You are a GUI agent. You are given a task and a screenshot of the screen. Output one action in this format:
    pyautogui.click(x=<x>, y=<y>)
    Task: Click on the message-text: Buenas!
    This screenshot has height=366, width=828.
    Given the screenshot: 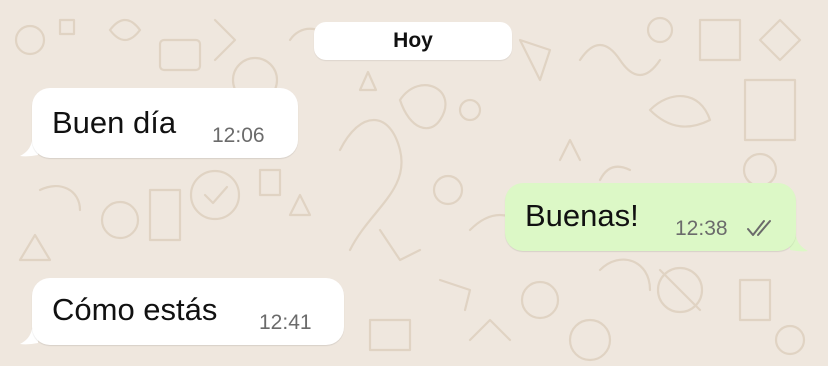 What is the action you would take?
    pyautogui.click(x=582, y=215)
    